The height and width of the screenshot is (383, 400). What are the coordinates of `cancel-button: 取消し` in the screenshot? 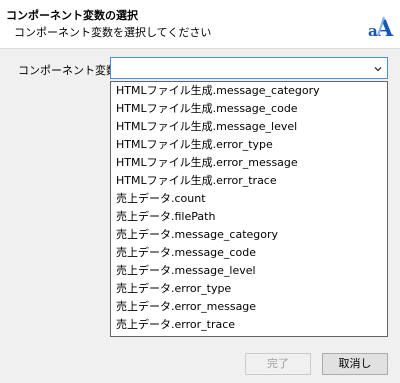 It's located at (355, 364).